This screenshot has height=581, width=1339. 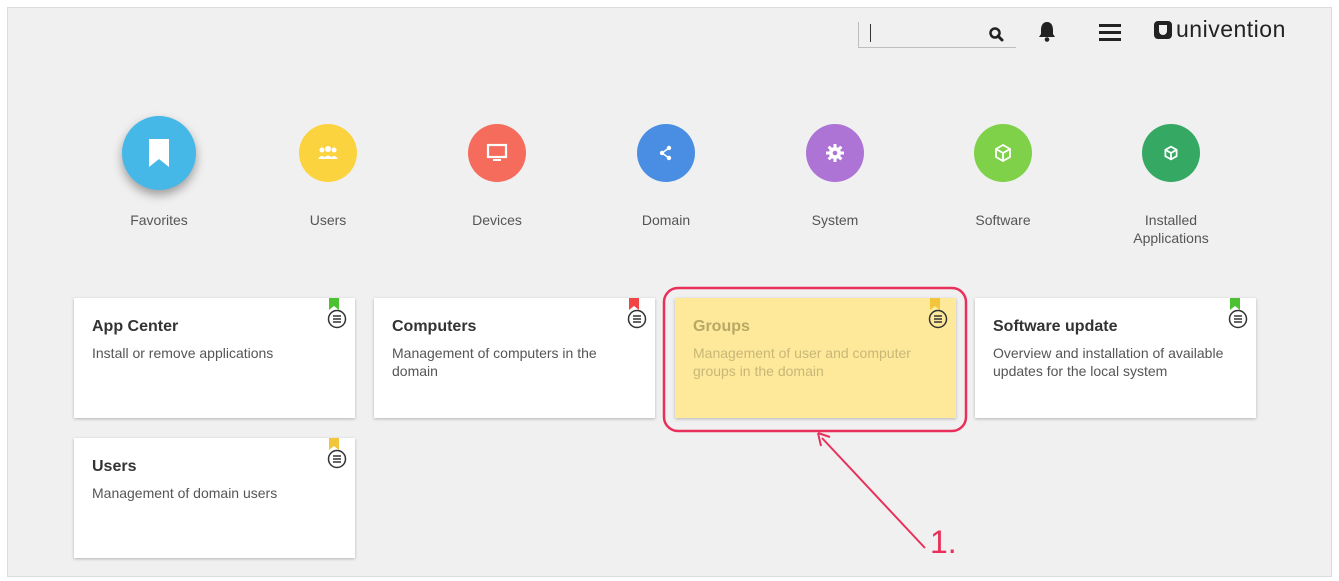 What do you see at coordinates (1047, 31) in the screenshot?
I see `bell-icon` at bounding box center [1047, 31].